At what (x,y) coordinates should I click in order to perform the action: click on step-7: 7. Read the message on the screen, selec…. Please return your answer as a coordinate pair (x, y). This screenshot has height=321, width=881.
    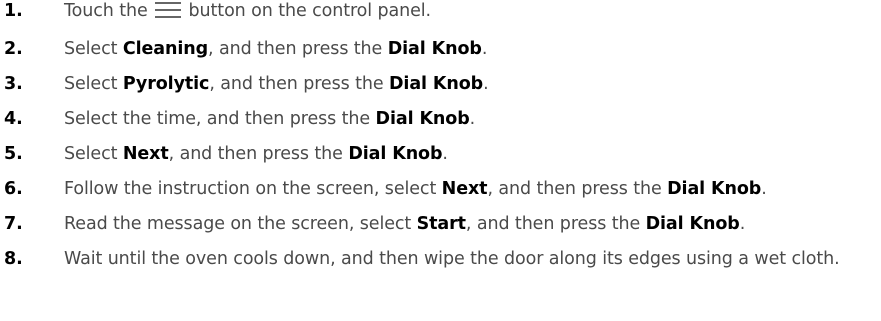
    Looking at the image, I should click on (440, 224).